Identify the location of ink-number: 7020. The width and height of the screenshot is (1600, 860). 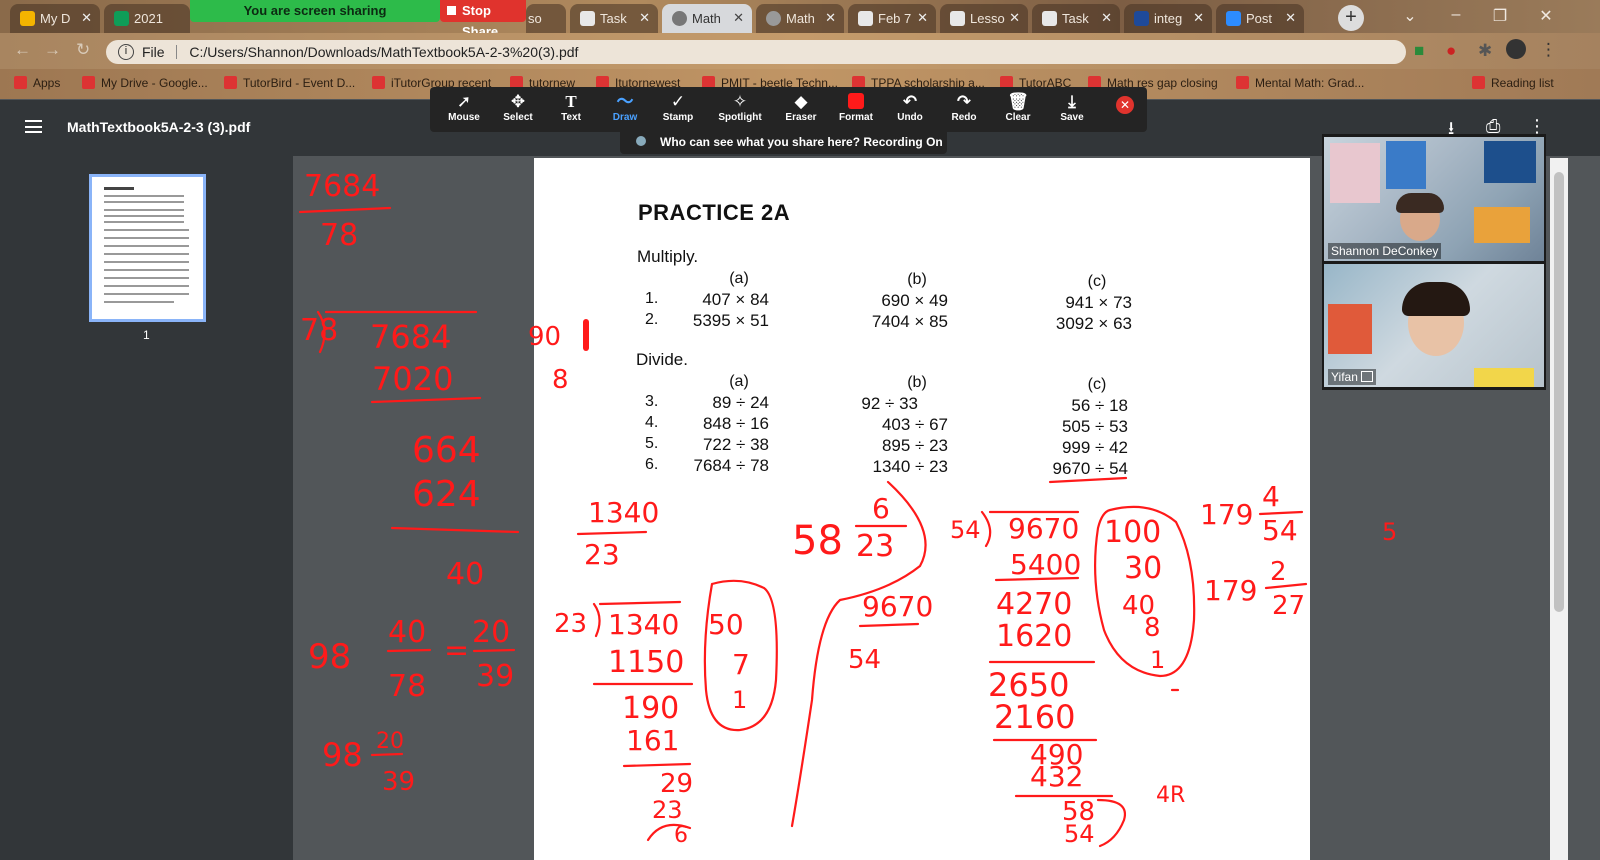
(412, 379).